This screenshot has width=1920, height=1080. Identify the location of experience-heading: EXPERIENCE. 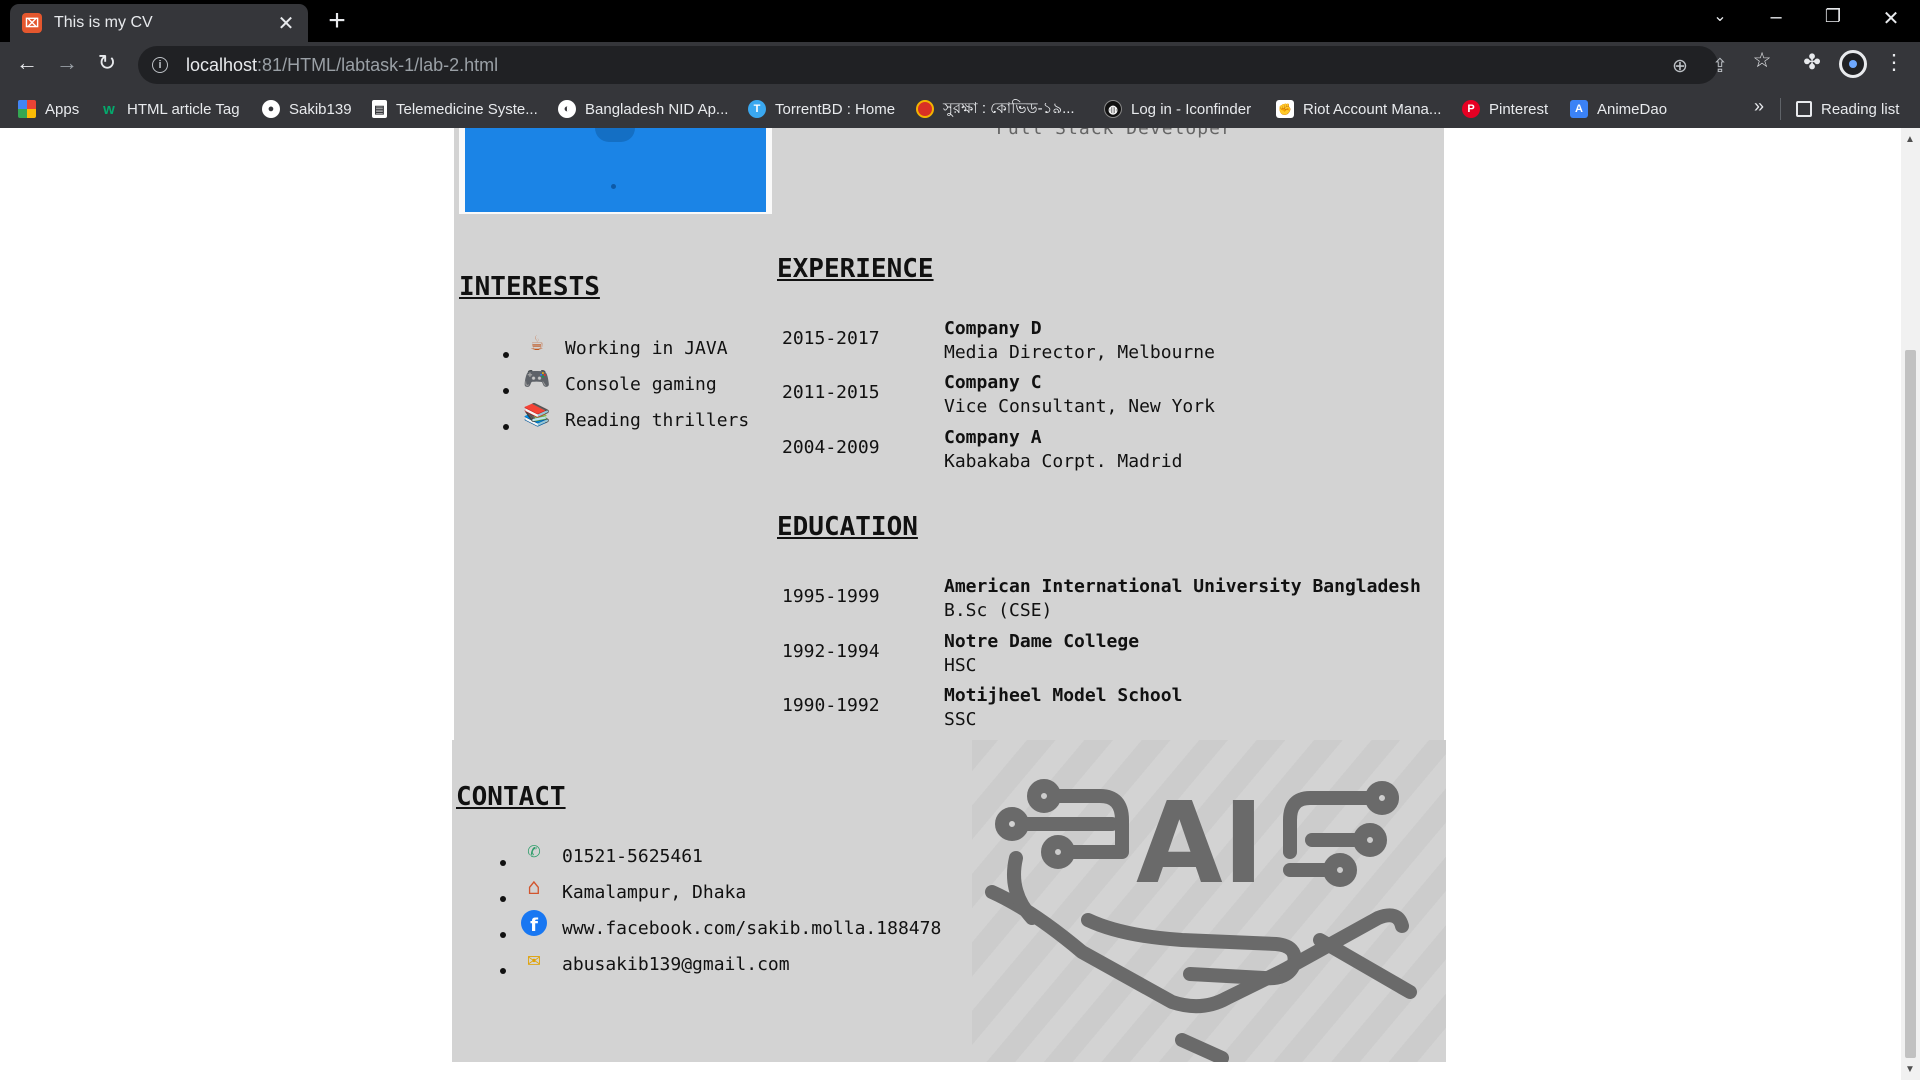
(855, 269).